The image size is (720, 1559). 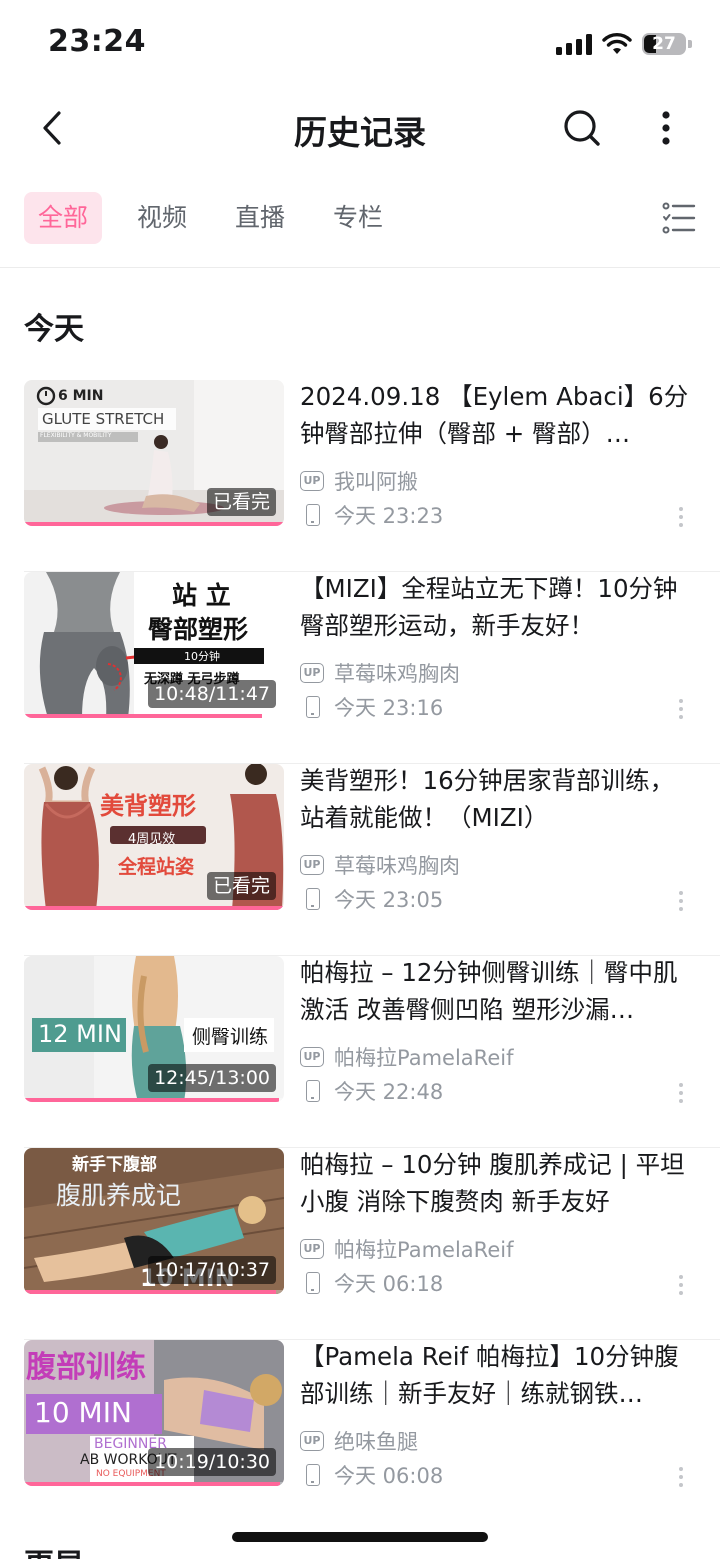 I want to click on author-name: 绝味鱼腿, so click(x=376, y=1442).